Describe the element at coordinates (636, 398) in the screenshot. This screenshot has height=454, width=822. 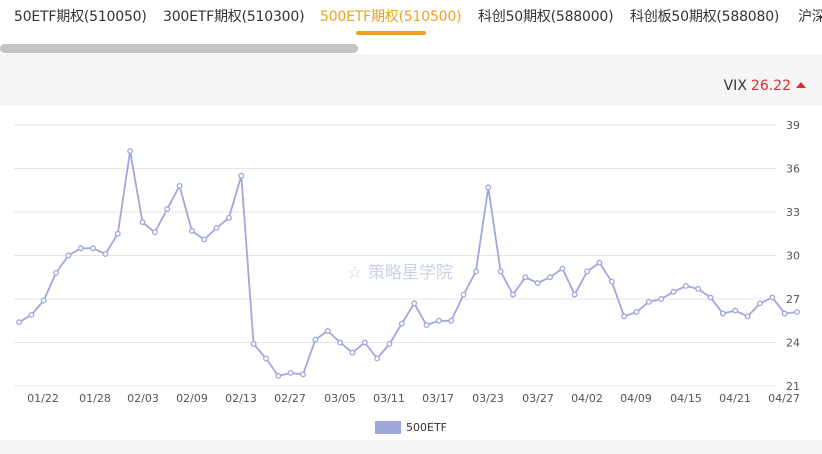
I see `x-tick-label: 04/09` at that location.